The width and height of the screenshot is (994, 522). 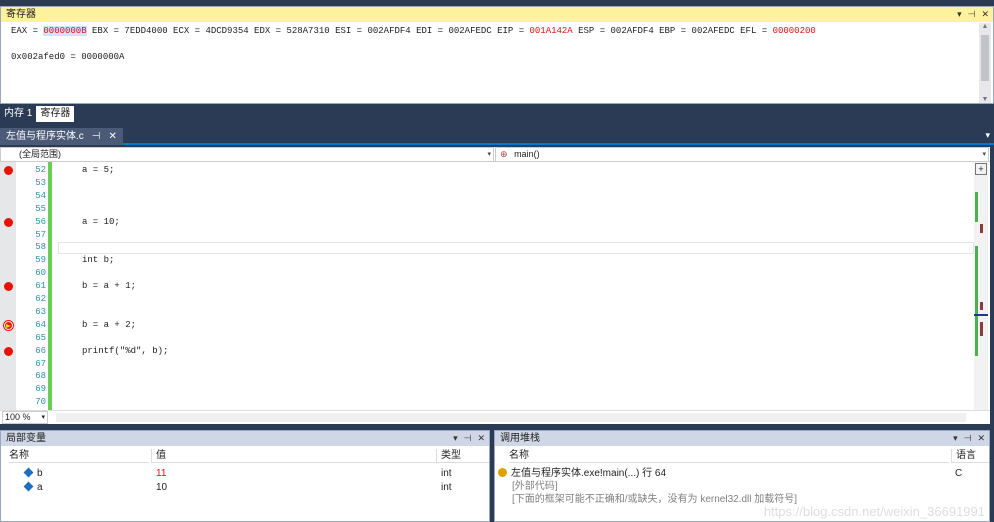 What do you see at coordinates (245, 476) in the screenshot?
I see `locals-panel: 局部变量 ▾ ⊣ ✕ 名称 值 类型 b 11 int a 10 int` at bounding box center [245, 476].